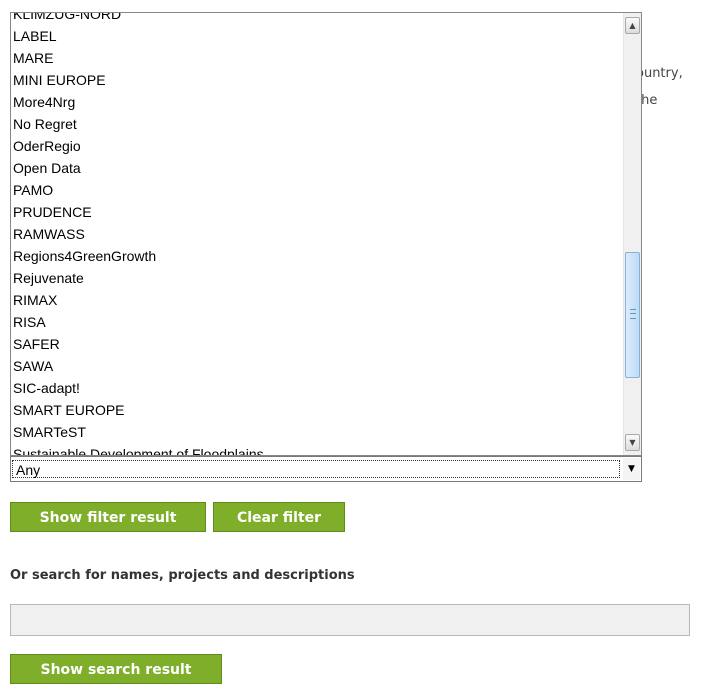  Describe the element at coordinates (279, 517) in the screenshot. I see `clear-filter-button: Clear filter` at that location.